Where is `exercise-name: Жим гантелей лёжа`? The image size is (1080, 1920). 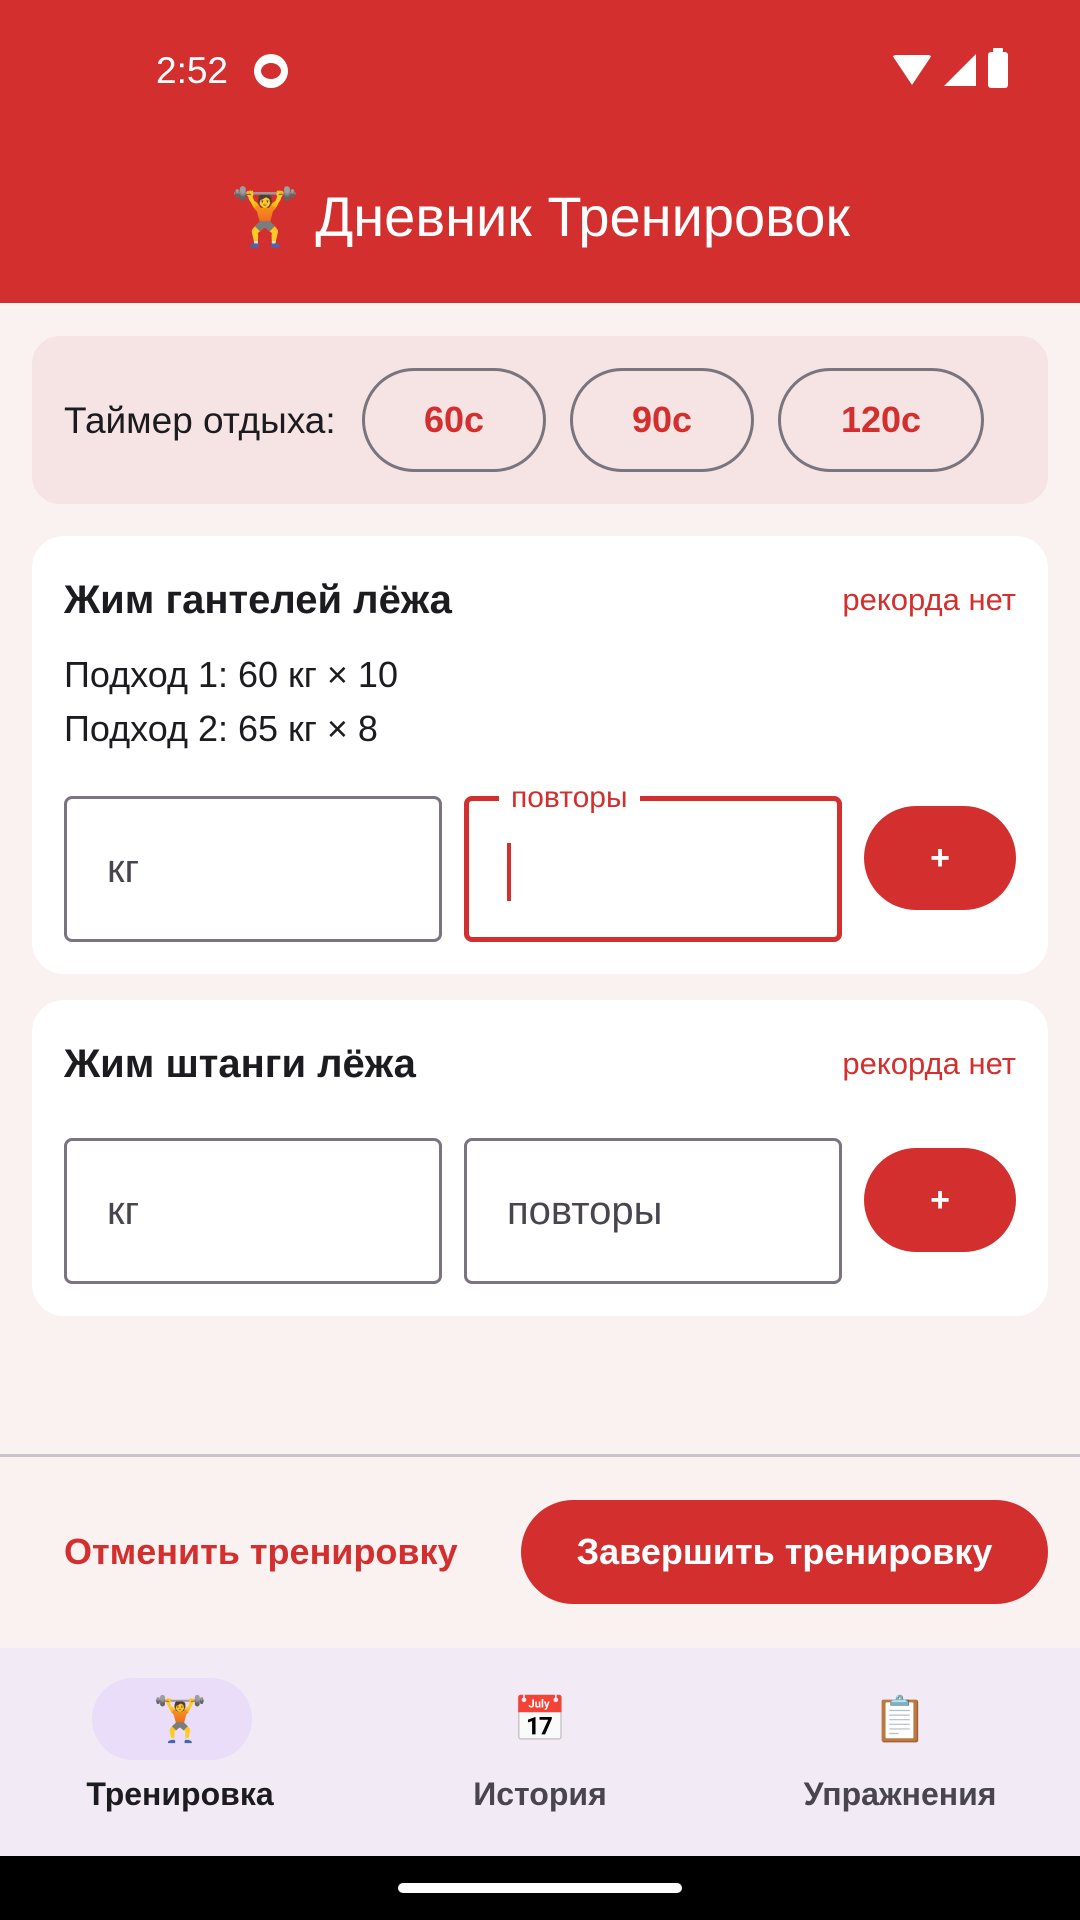 exercise-name: Жим гантелей лёжа is located at coordinates (258, 600).